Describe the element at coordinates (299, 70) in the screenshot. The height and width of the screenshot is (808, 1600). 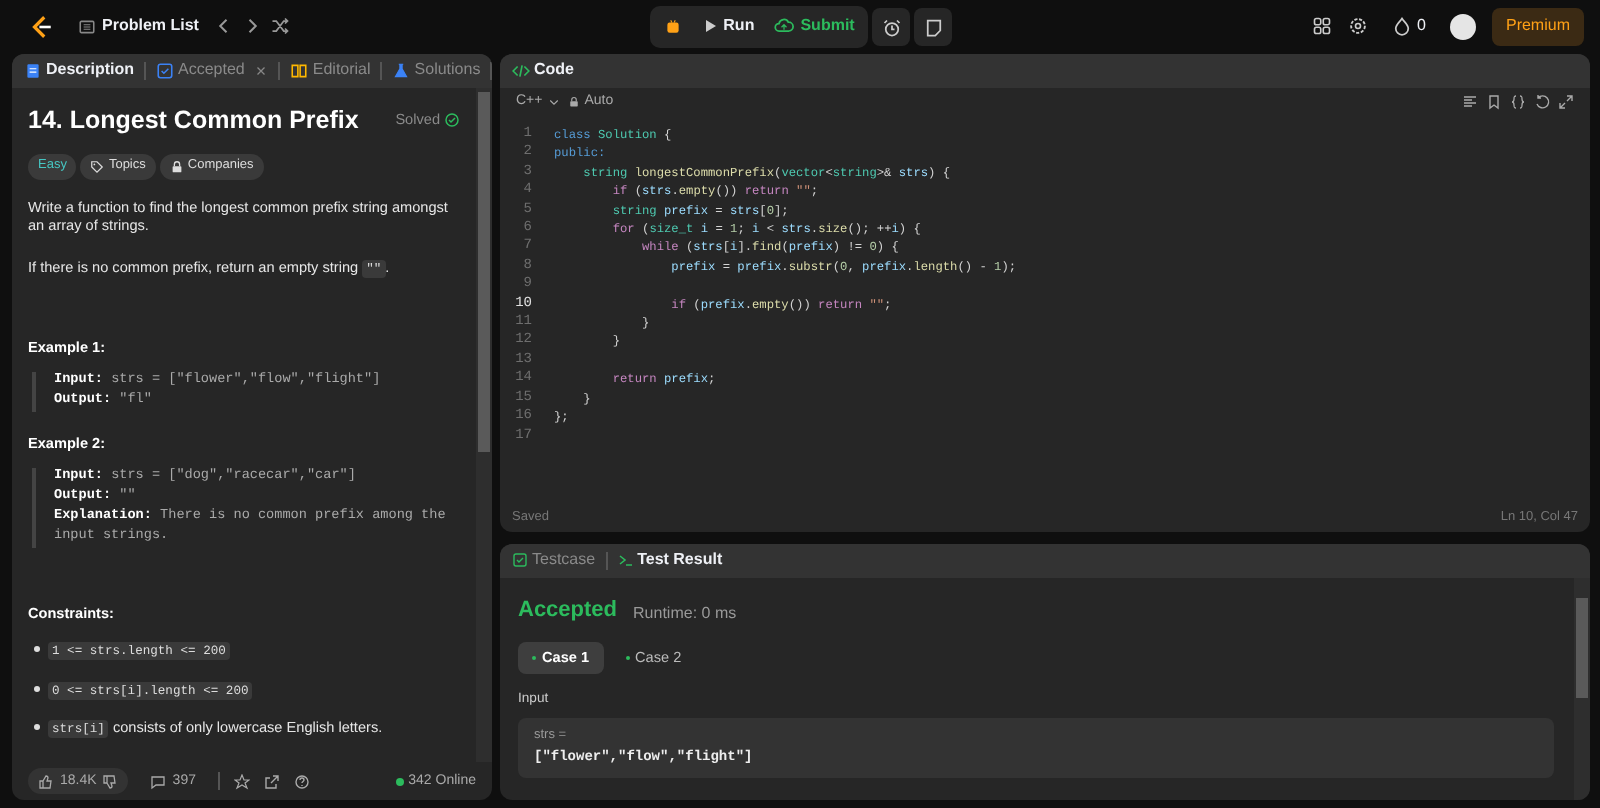
I see `book-icon` at that location.